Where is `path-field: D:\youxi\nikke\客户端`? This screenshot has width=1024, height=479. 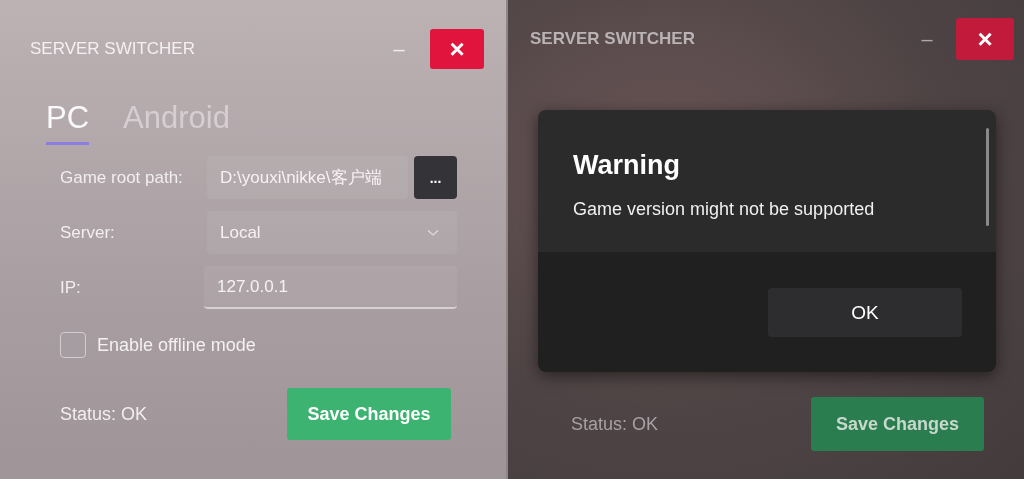 path-field: D:\youxi\nikke\客户端 is located at coordinates (307, 177).